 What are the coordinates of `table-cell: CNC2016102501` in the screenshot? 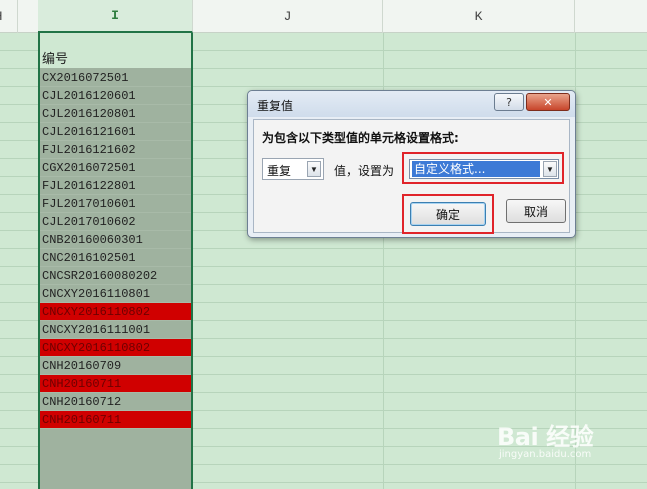 It's located at (115, 258).